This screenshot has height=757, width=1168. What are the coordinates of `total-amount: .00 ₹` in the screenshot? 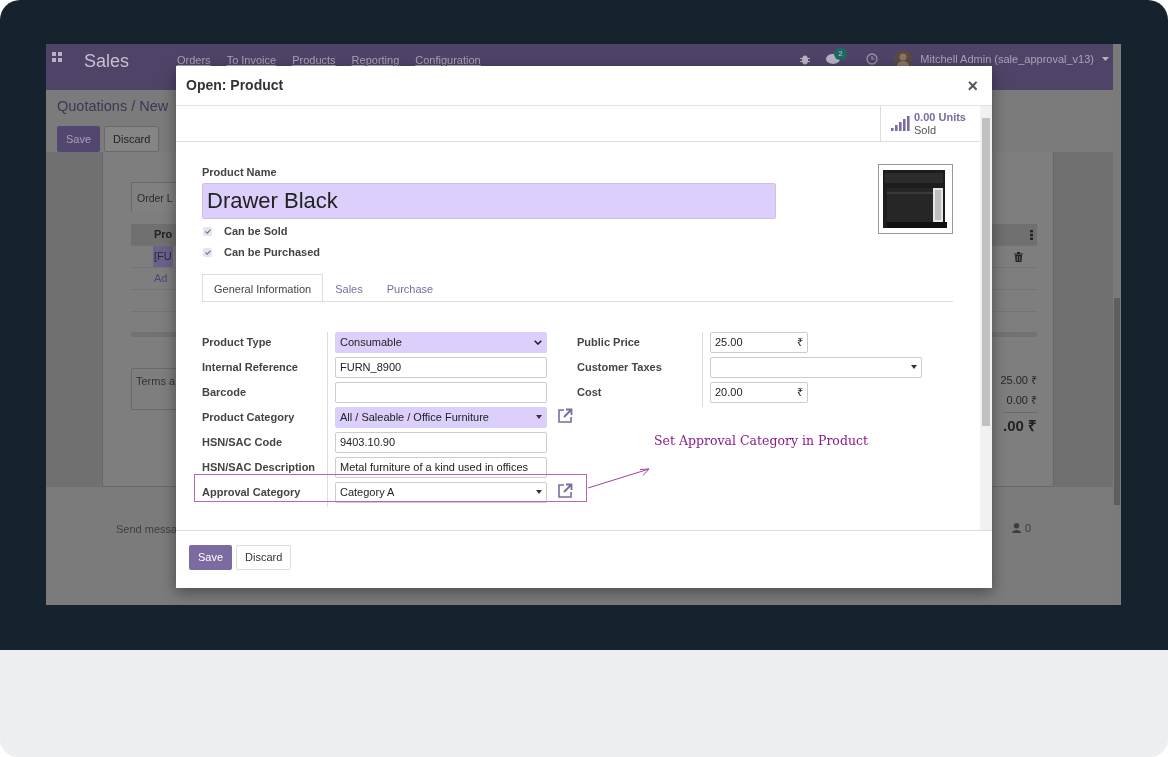 It's located at (1019, 425).